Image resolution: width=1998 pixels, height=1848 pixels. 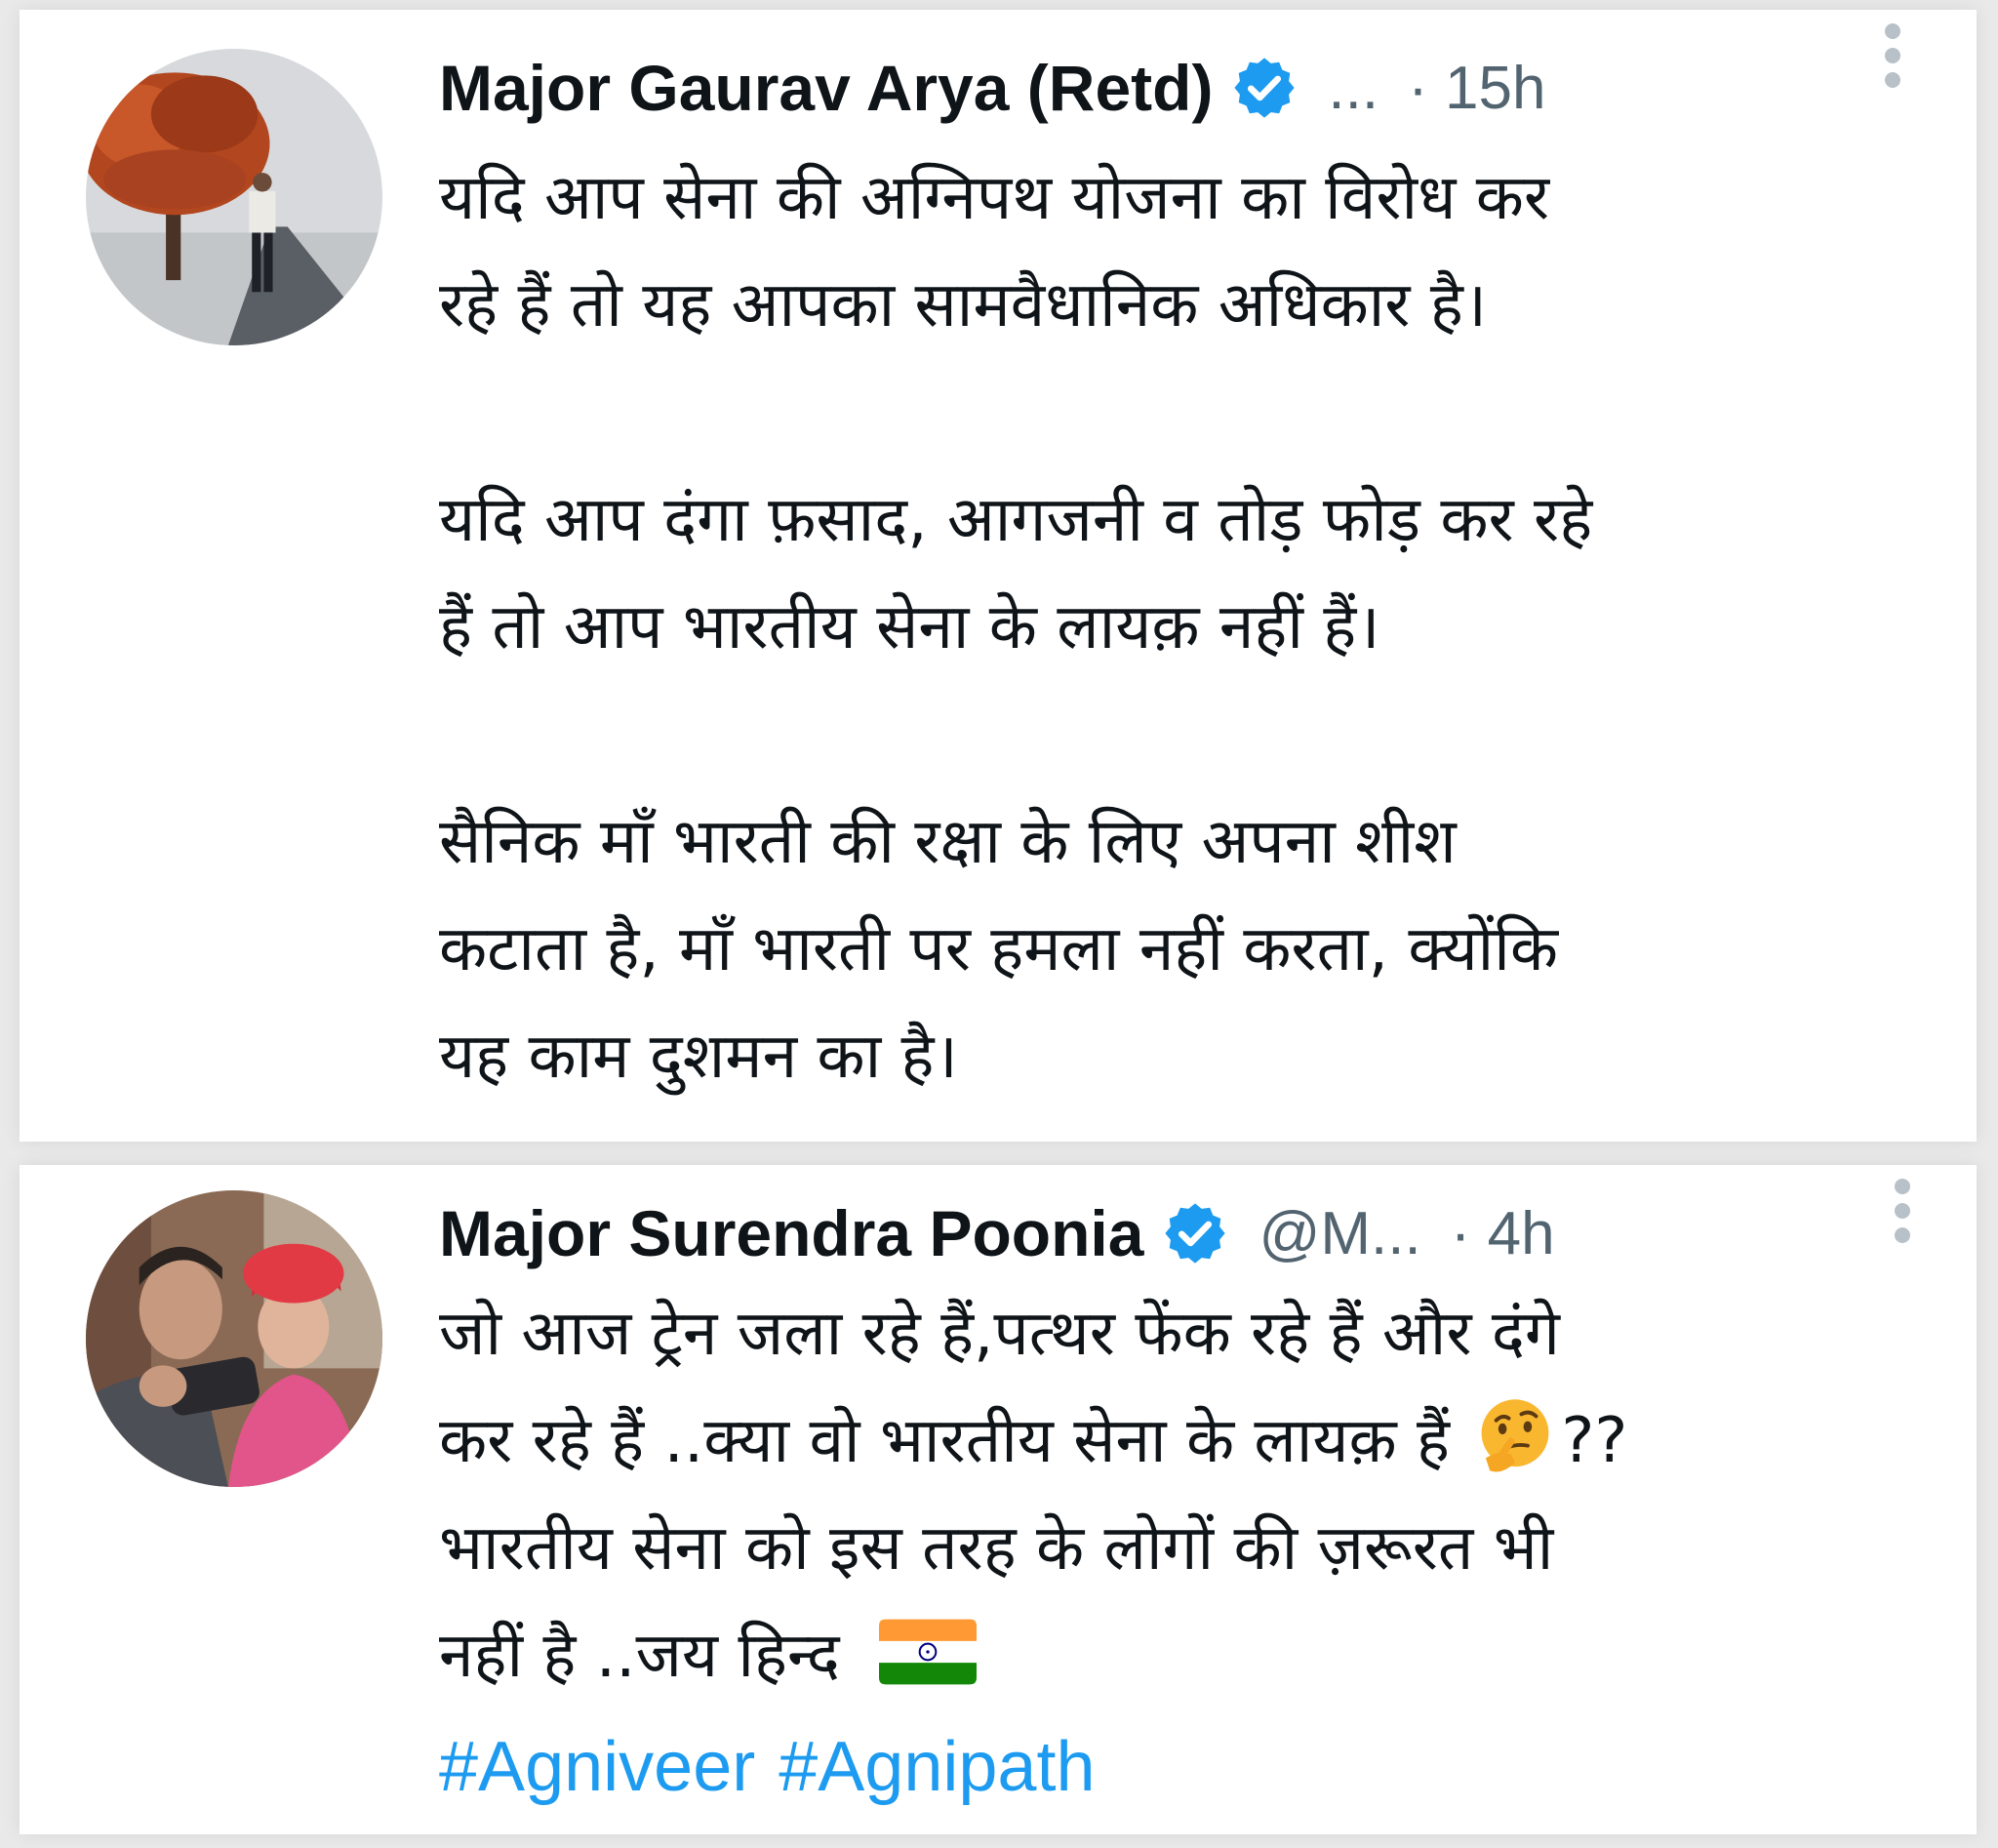 What do you see at coordinates (909, 627) in the screenshot?
I see `tweet-line: हैं तो आप भारतीय सेना के लायक़ नहीं हैं।` at bounding box center [909, 627].